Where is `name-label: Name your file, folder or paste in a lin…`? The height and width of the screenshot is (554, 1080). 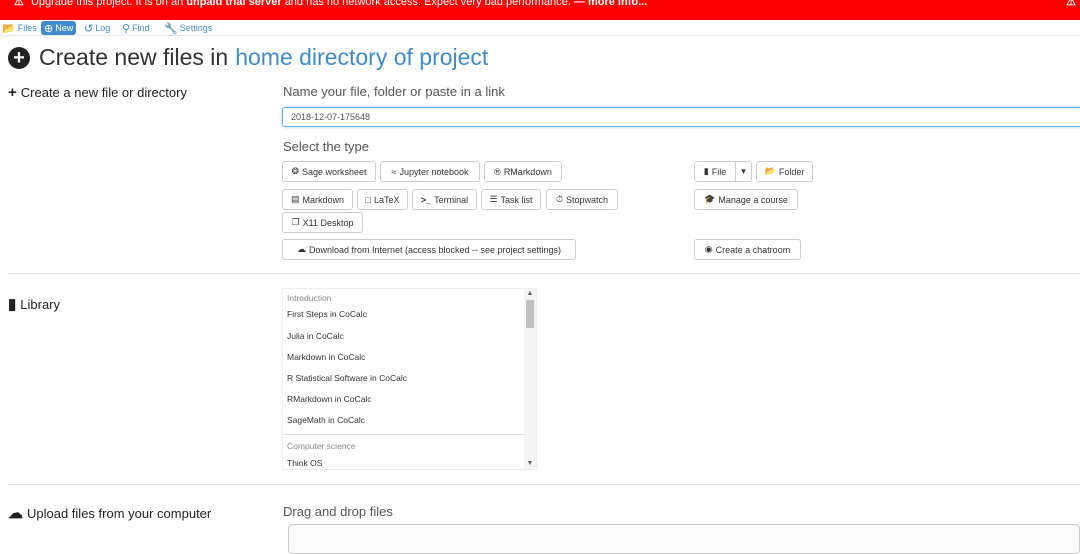 name-label: Name your file, folder or paste in a lin… is located at coordinates (394, 91).